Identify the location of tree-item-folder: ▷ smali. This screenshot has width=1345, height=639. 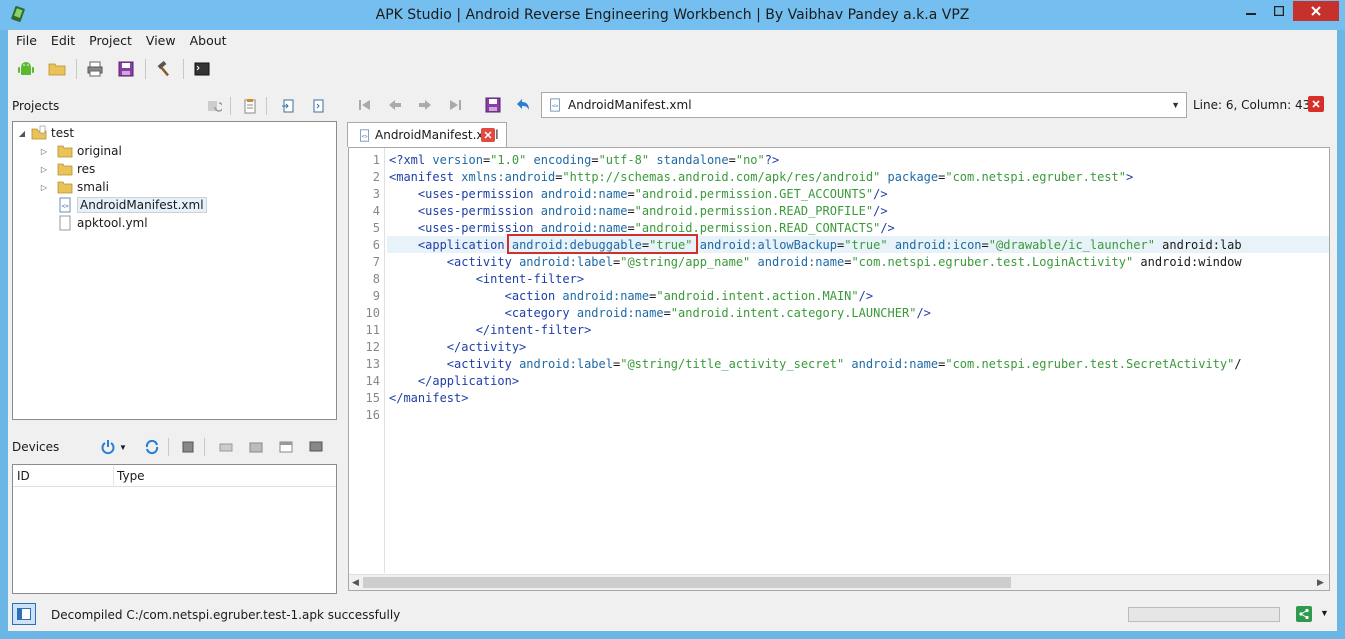
(74, 187).